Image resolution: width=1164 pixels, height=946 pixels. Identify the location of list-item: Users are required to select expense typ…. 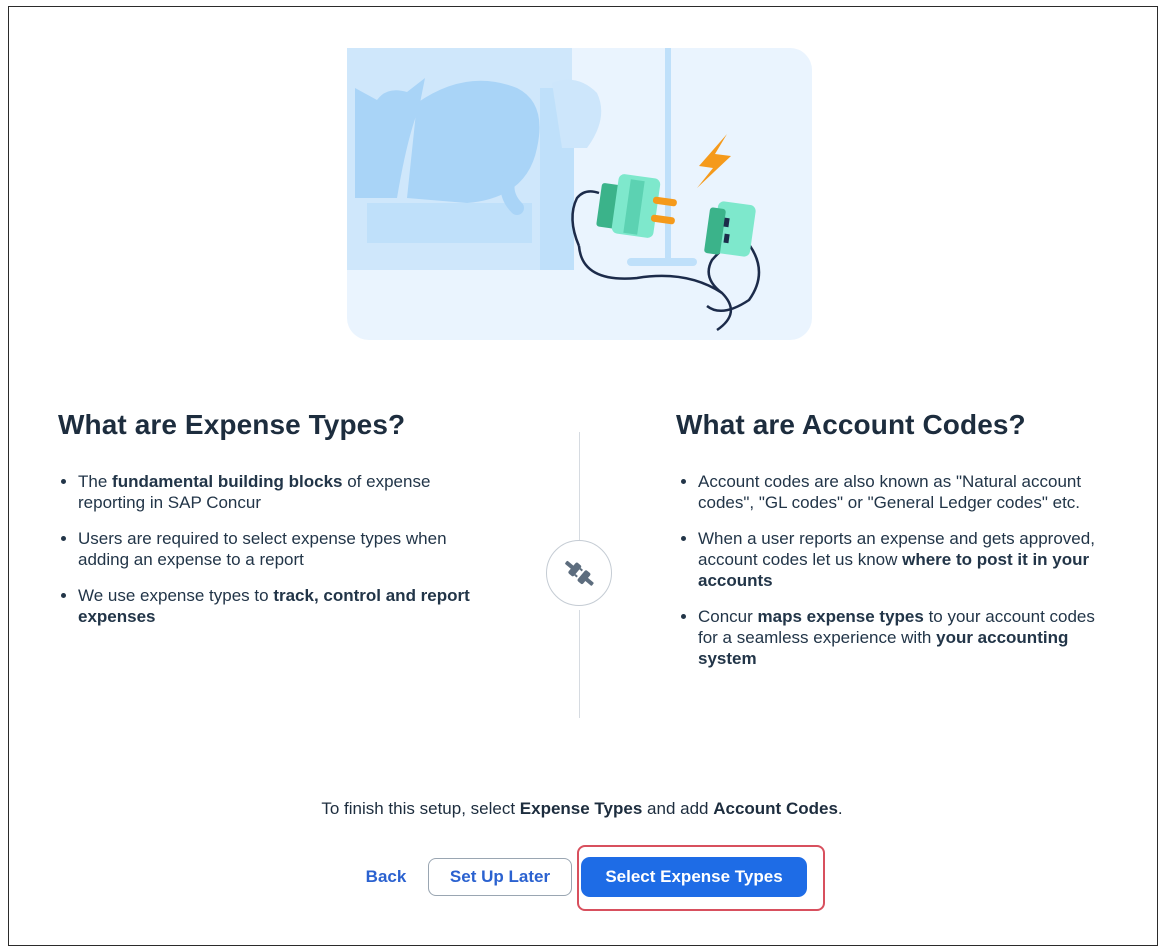
(278, 549).